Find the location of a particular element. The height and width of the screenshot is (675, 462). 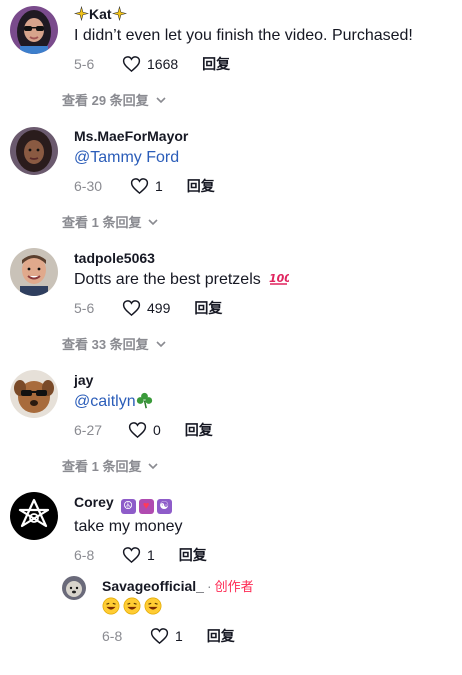

user-avatar-dog-sunglasses-icon is located at coordinates (34, 394).